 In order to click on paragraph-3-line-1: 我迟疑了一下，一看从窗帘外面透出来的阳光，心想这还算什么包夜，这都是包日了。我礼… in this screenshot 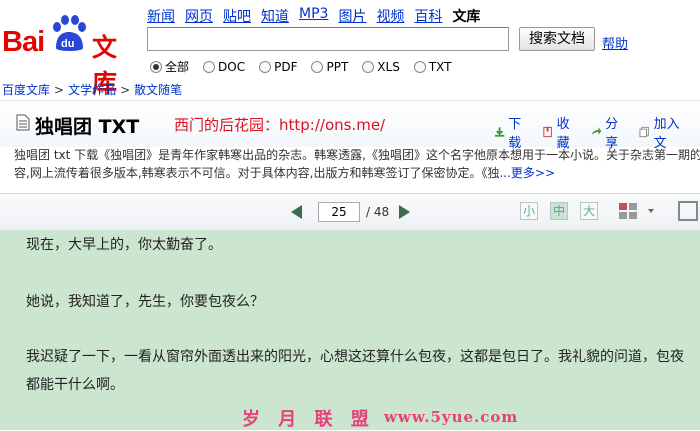, I will do `click(355, 357)`.